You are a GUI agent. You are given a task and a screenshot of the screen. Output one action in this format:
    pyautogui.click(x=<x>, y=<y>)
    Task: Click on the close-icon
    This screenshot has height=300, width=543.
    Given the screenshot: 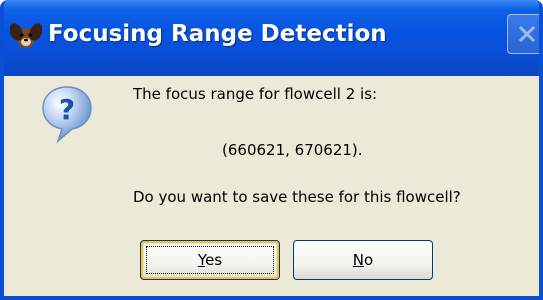 What is the action you would take?
    pyautogui.click(x=527, y=34)
    